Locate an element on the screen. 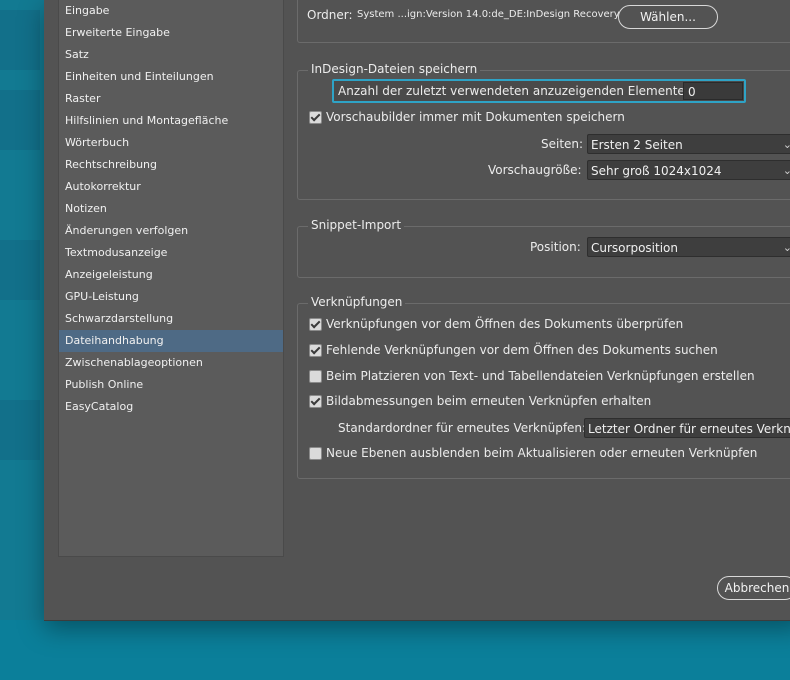  create-links-on-place-checkbox is located at coordinates (315, 376).